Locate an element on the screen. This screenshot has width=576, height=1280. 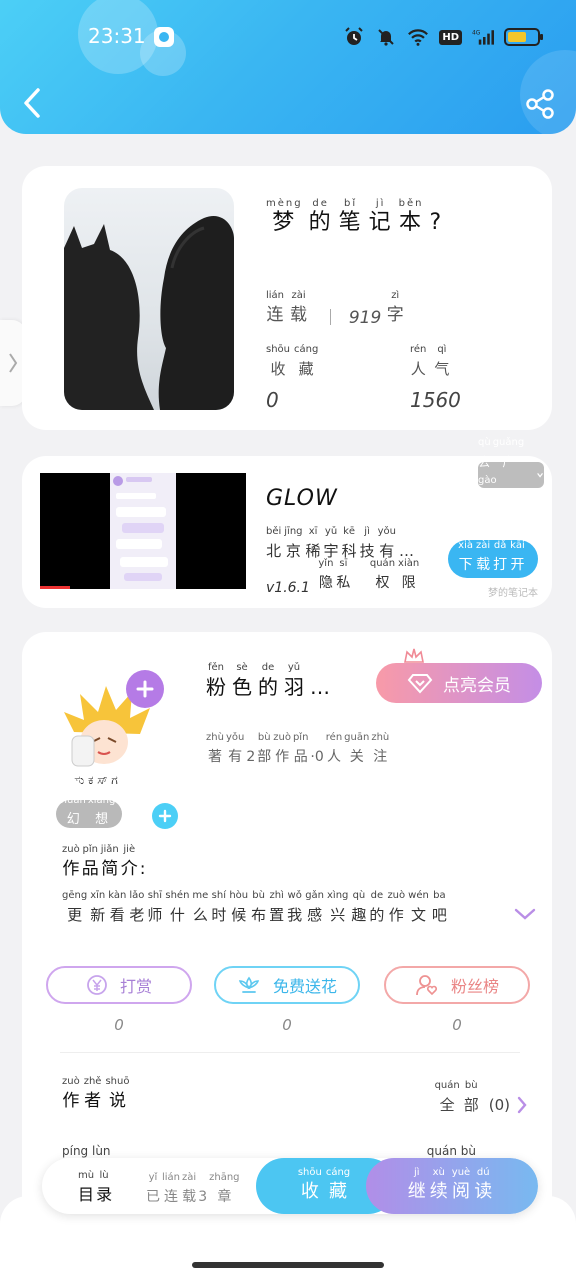
pinyin-char: zhù 注 is located at coordinates (380, 748).